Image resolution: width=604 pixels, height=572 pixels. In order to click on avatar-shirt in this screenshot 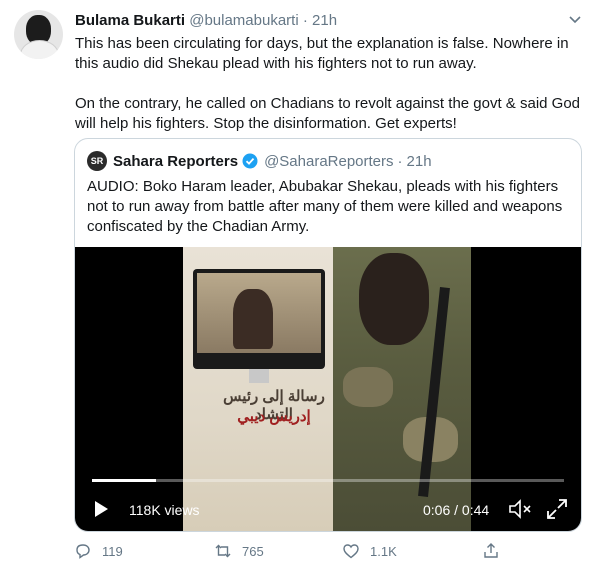, I will do `click(39, 49)`.